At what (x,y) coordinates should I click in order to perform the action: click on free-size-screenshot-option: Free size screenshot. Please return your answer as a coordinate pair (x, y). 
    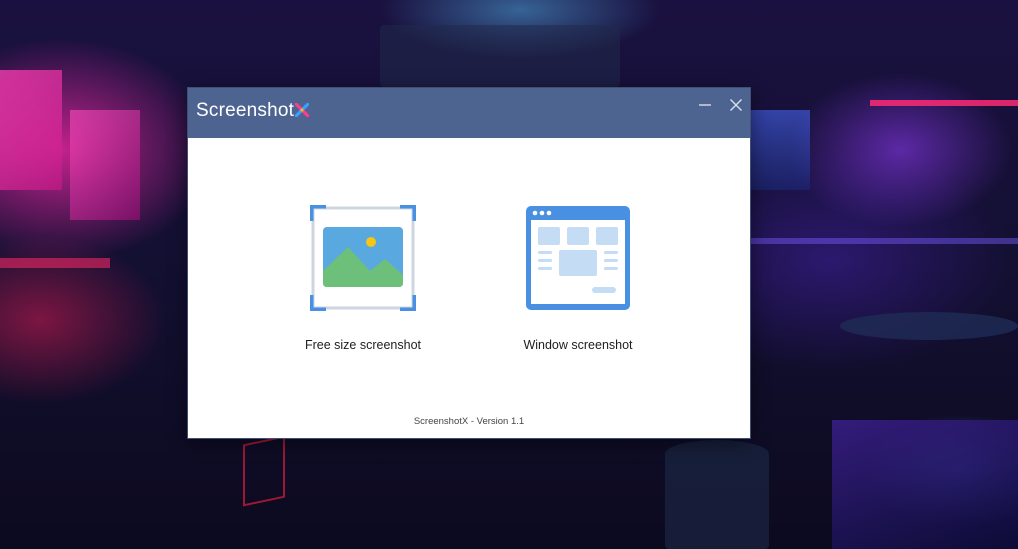
    Looking at the image, I should click on (363, 277).